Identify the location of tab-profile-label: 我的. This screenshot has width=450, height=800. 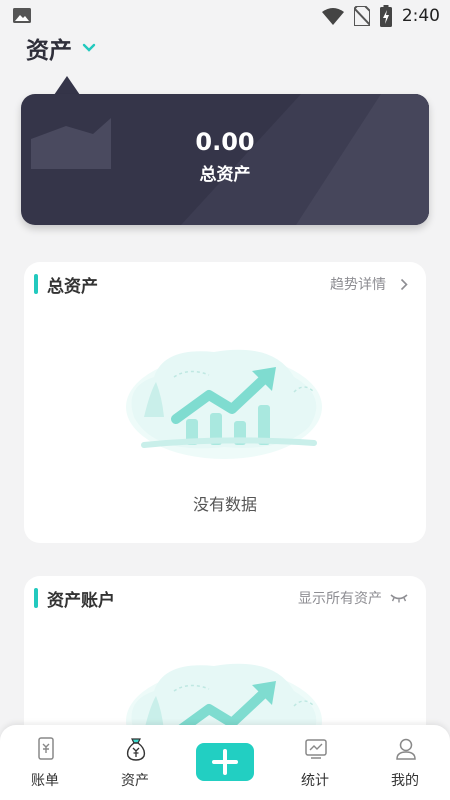
(405, 781).